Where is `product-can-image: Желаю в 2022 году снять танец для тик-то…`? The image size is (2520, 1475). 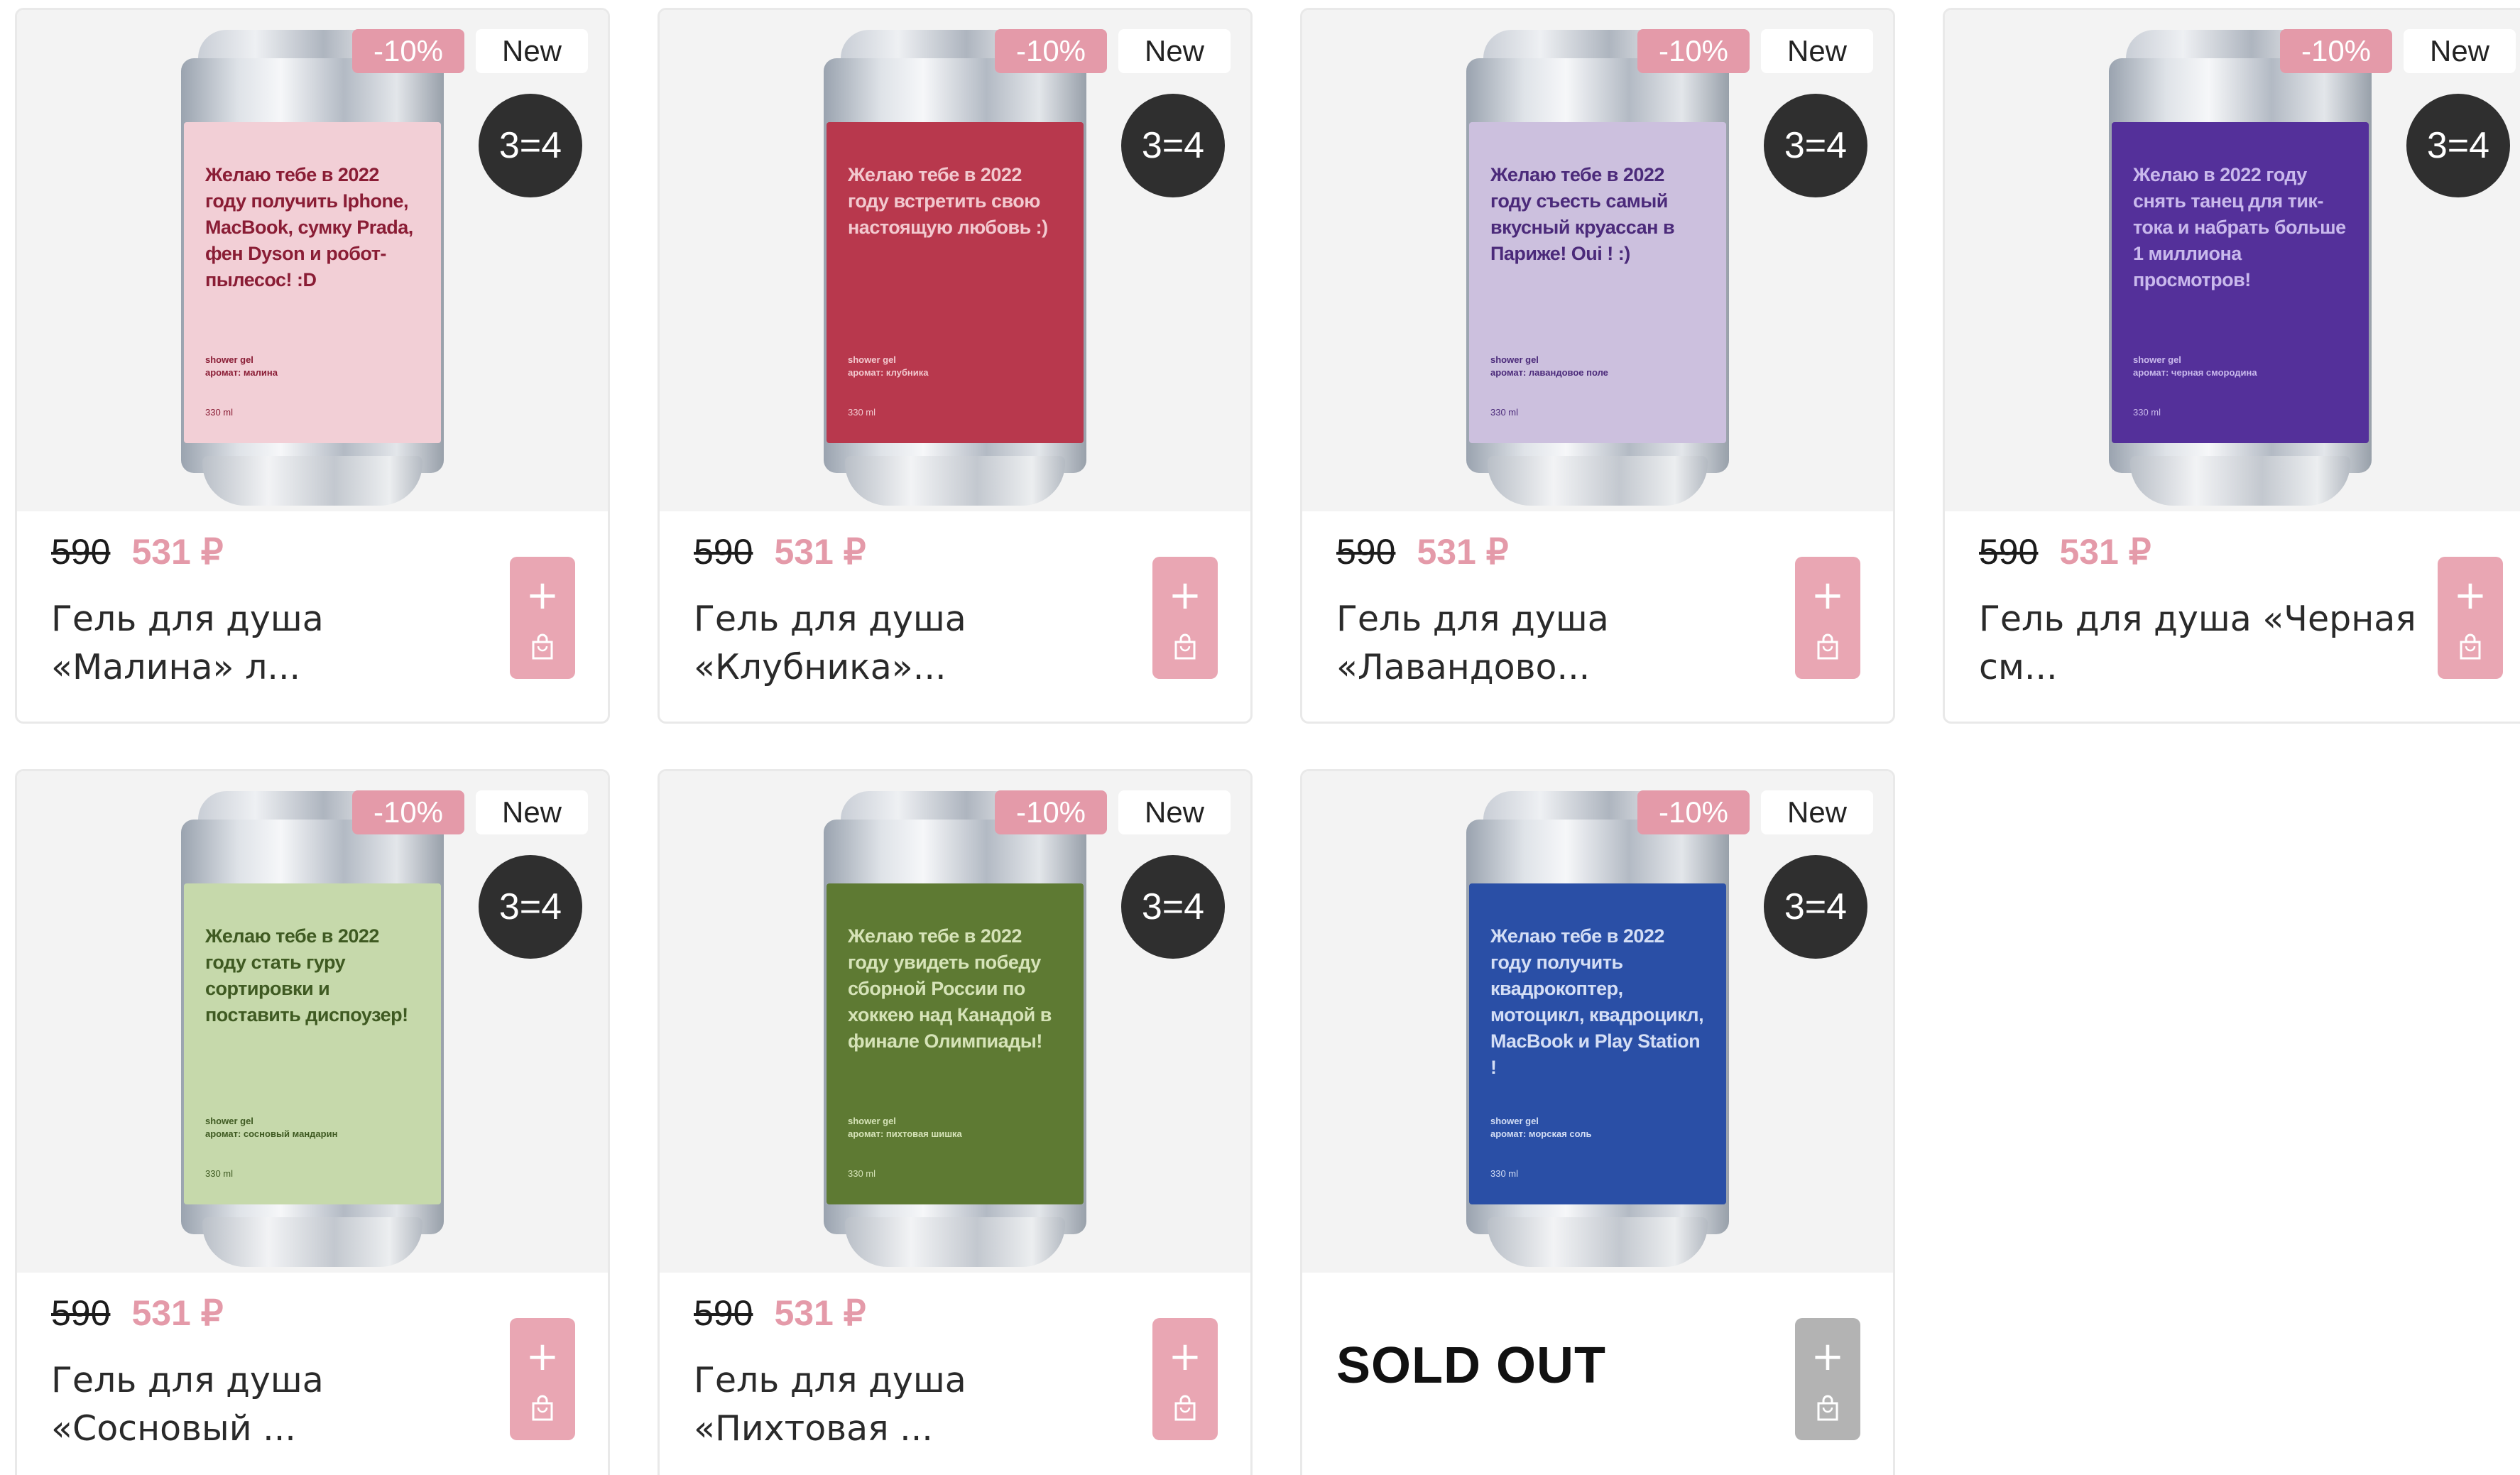 product-can-image: Желаю в 2022 году снять танец для тик-то… is located at coordinates (2240, 268).